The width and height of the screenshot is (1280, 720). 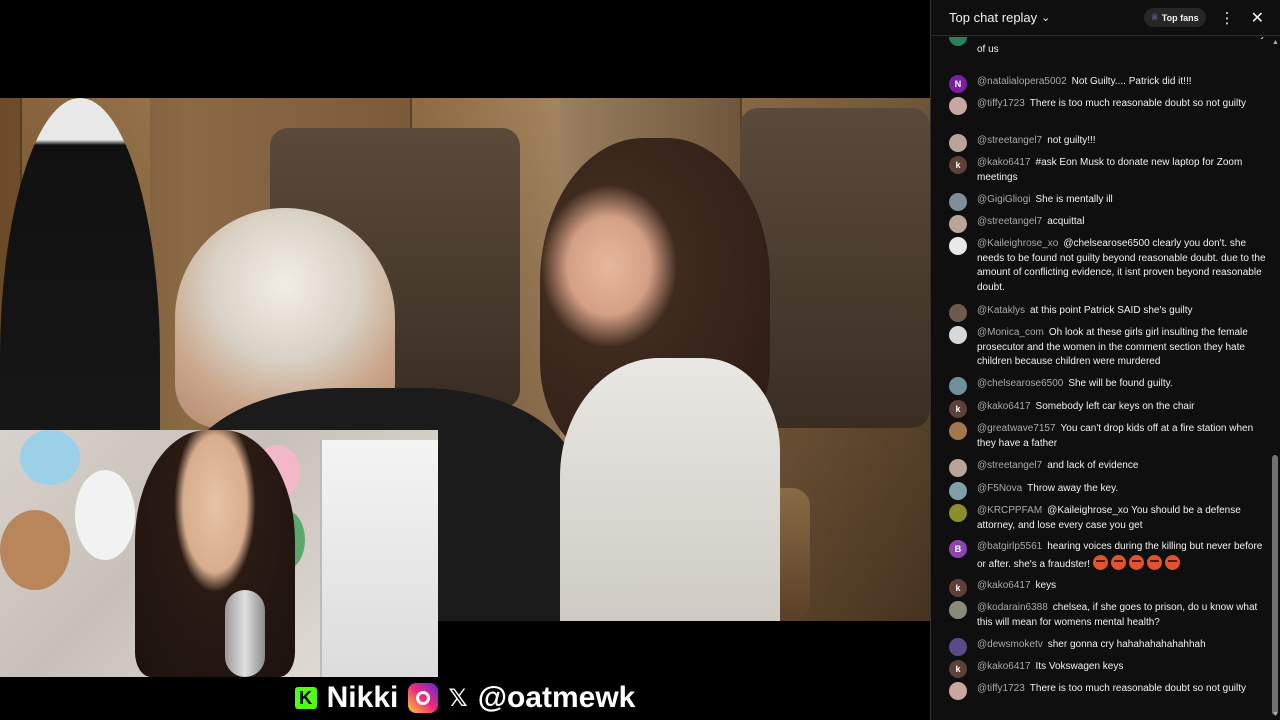 What do you see at coordinates (1009, 546) in the screenshot?
I see `chat-author: @batgirlp5561` at bounding box center [1009, 546].